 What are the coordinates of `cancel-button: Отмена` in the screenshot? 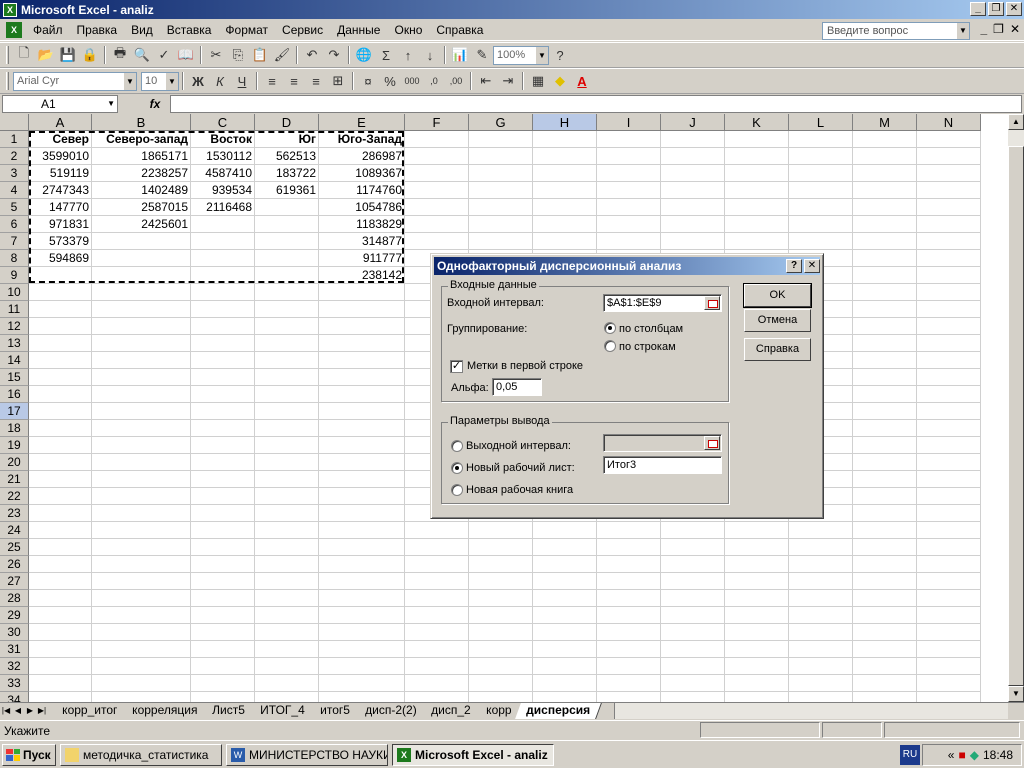 It's located at (777, 320).